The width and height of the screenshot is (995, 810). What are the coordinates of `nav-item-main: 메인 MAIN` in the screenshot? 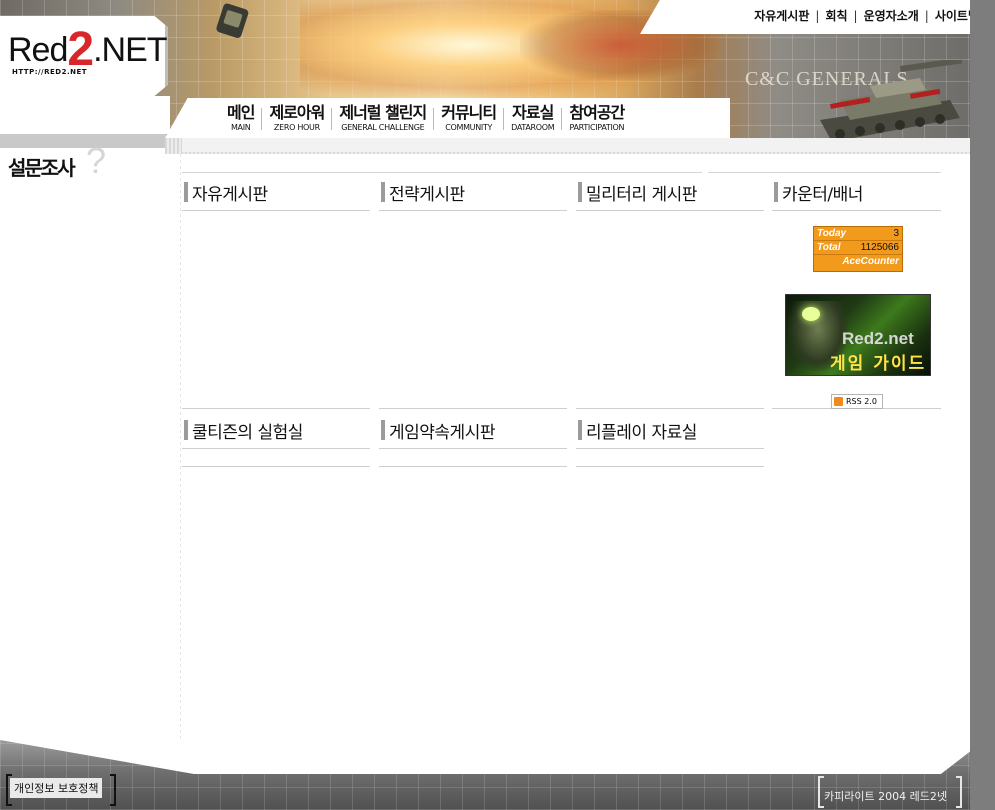 It's located at (240, 118).